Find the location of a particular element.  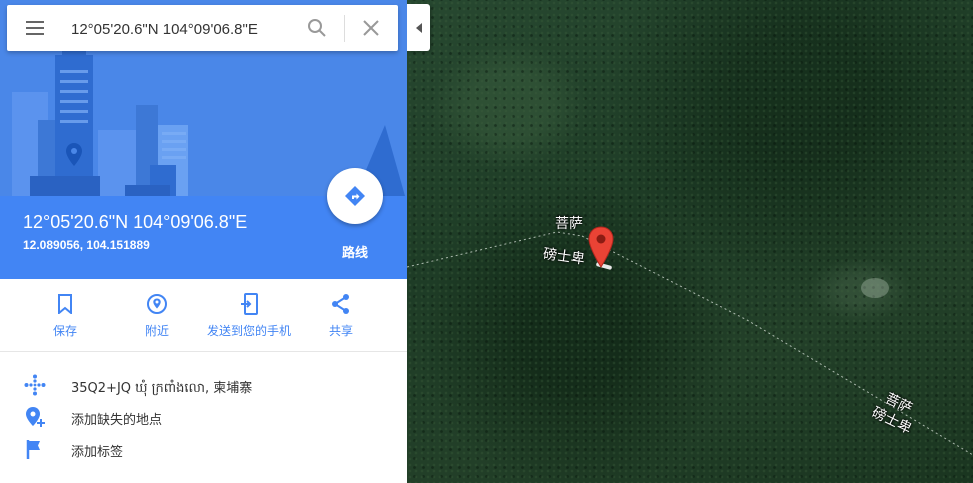

directions-label: 路线 is located at coordinates (355, 251).